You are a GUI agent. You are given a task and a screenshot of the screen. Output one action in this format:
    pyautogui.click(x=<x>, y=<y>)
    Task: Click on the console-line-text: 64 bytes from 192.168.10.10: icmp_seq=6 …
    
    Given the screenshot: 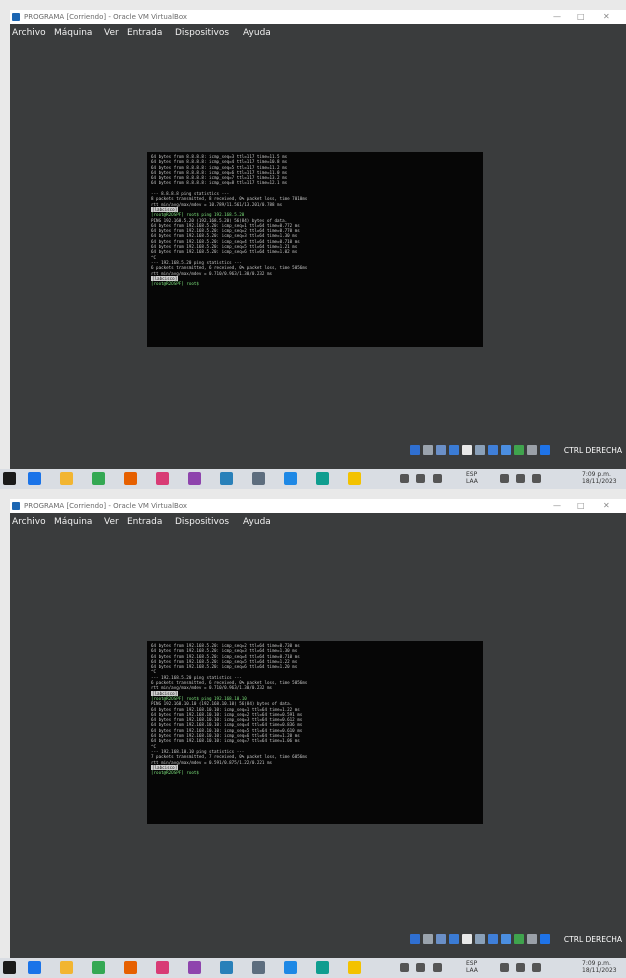 What is the action you would take?
    pyautogui.click(x=225, y=736)
    